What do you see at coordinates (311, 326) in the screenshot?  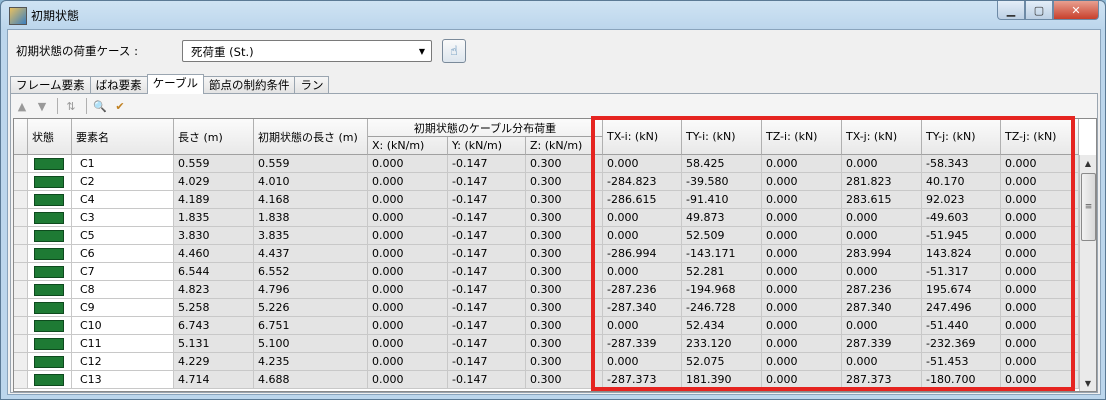 I see `cell-init-length: 6.751` at bounding box center [311, 326].